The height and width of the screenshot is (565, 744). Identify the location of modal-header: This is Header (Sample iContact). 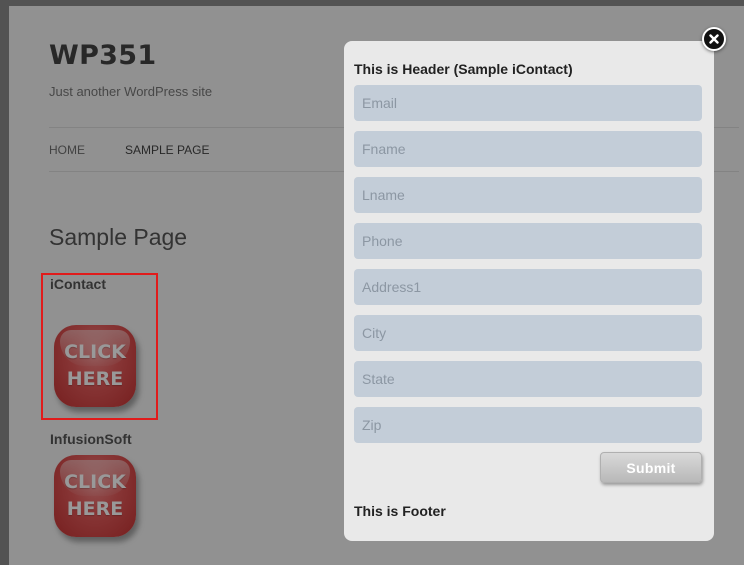
(463, 69).